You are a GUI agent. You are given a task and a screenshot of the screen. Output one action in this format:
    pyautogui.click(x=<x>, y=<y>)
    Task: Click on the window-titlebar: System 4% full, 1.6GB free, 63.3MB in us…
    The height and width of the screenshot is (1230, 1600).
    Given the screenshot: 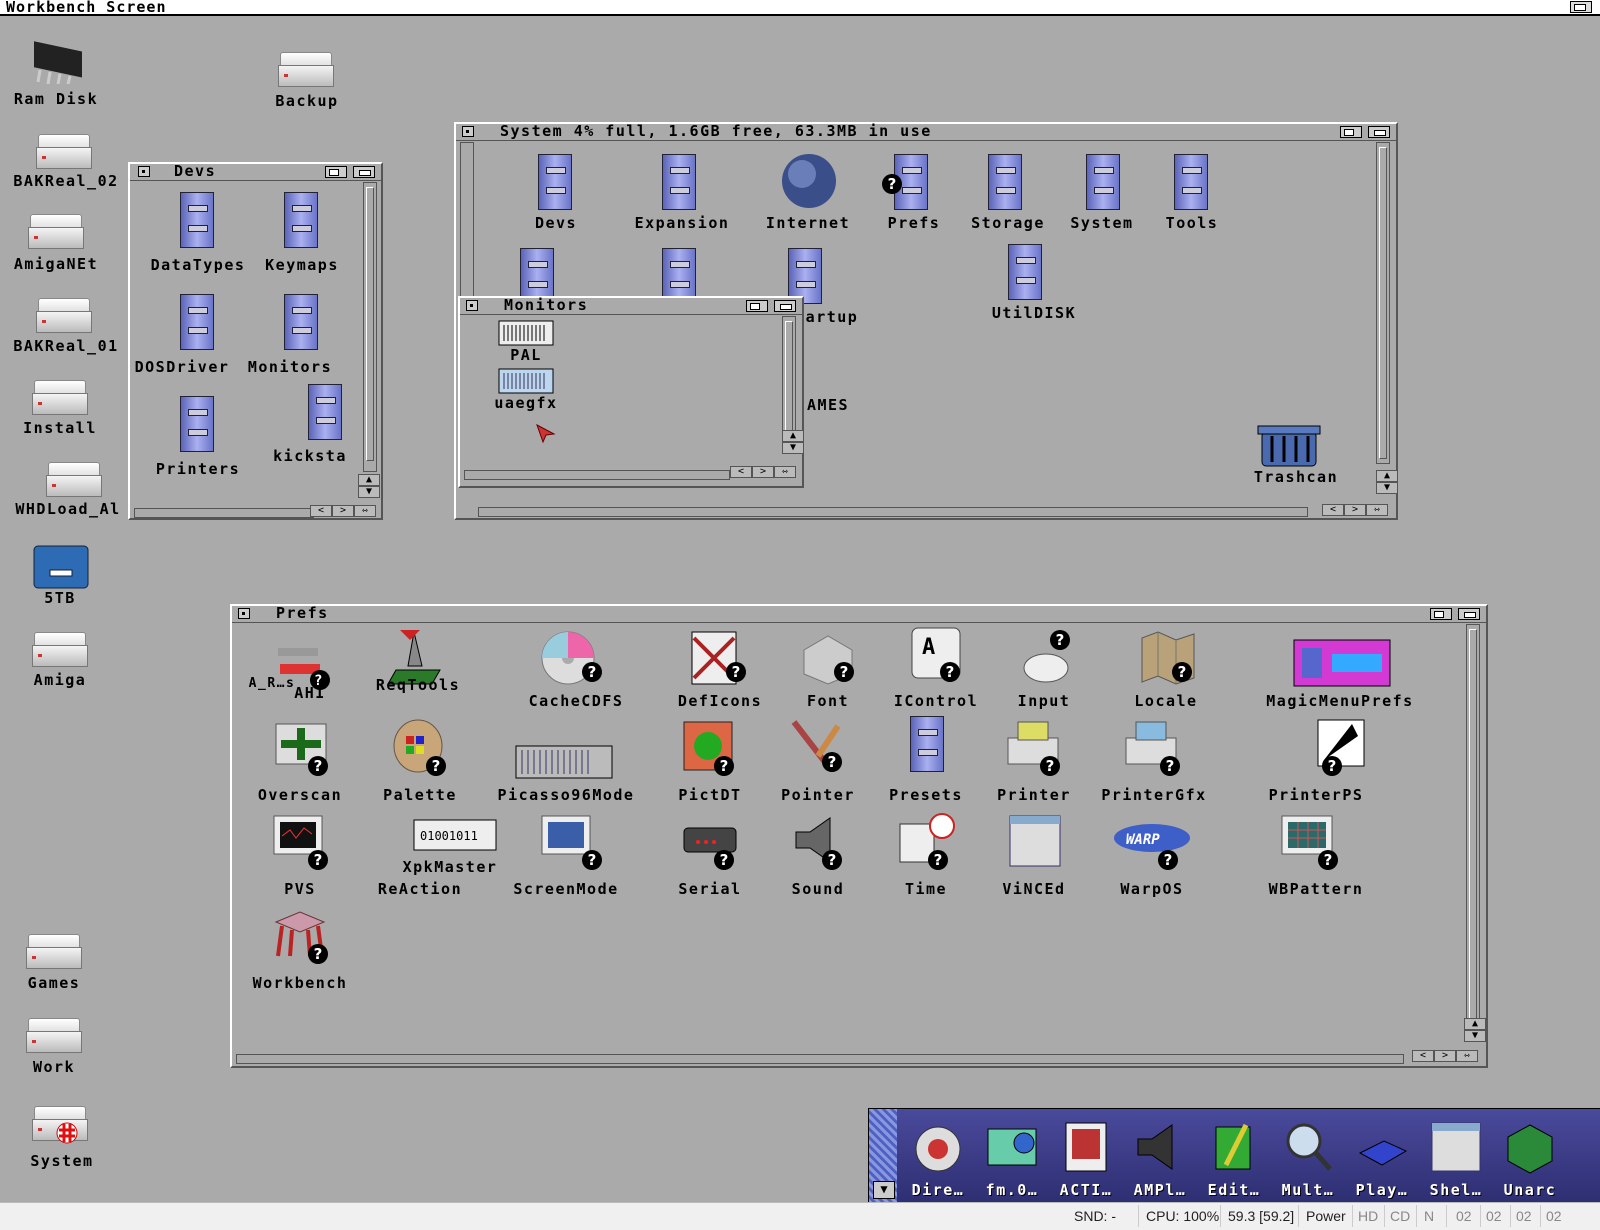 What is the action you would take?
    pyautogui.click(x=926, y=131)
    